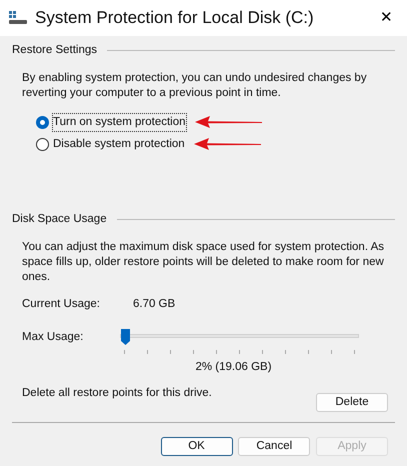 The height and width of the screenshot is (466, 407). What do you see at coordinates (239, 342) in the screenshot?
I see `slider-track` at bounding box center [239, 342].